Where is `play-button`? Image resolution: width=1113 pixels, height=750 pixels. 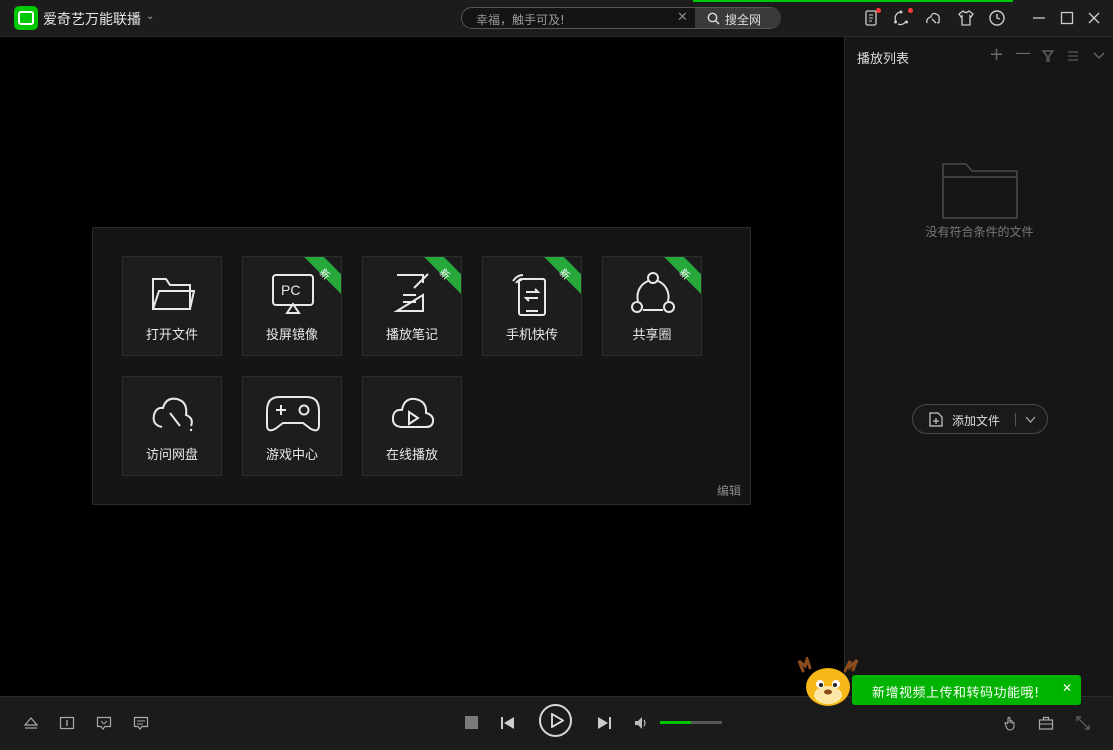
play-button is located at coordinates (555, 720).